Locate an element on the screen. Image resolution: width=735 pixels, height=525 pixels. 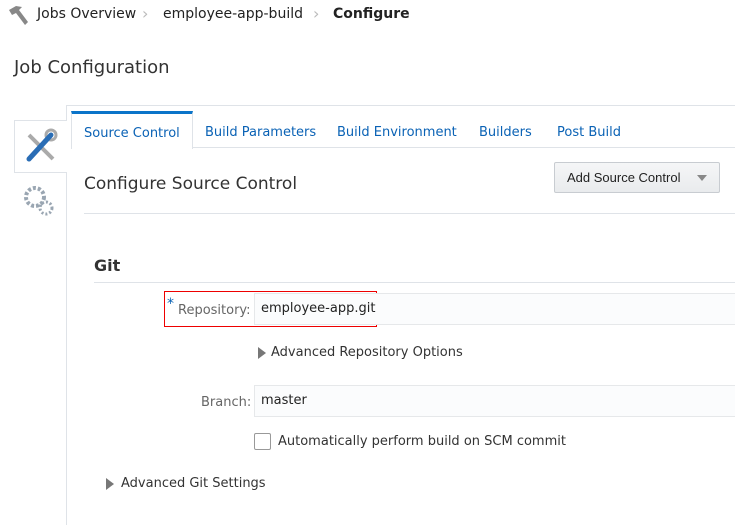
gears-icon is located at coordinates (39, 200).